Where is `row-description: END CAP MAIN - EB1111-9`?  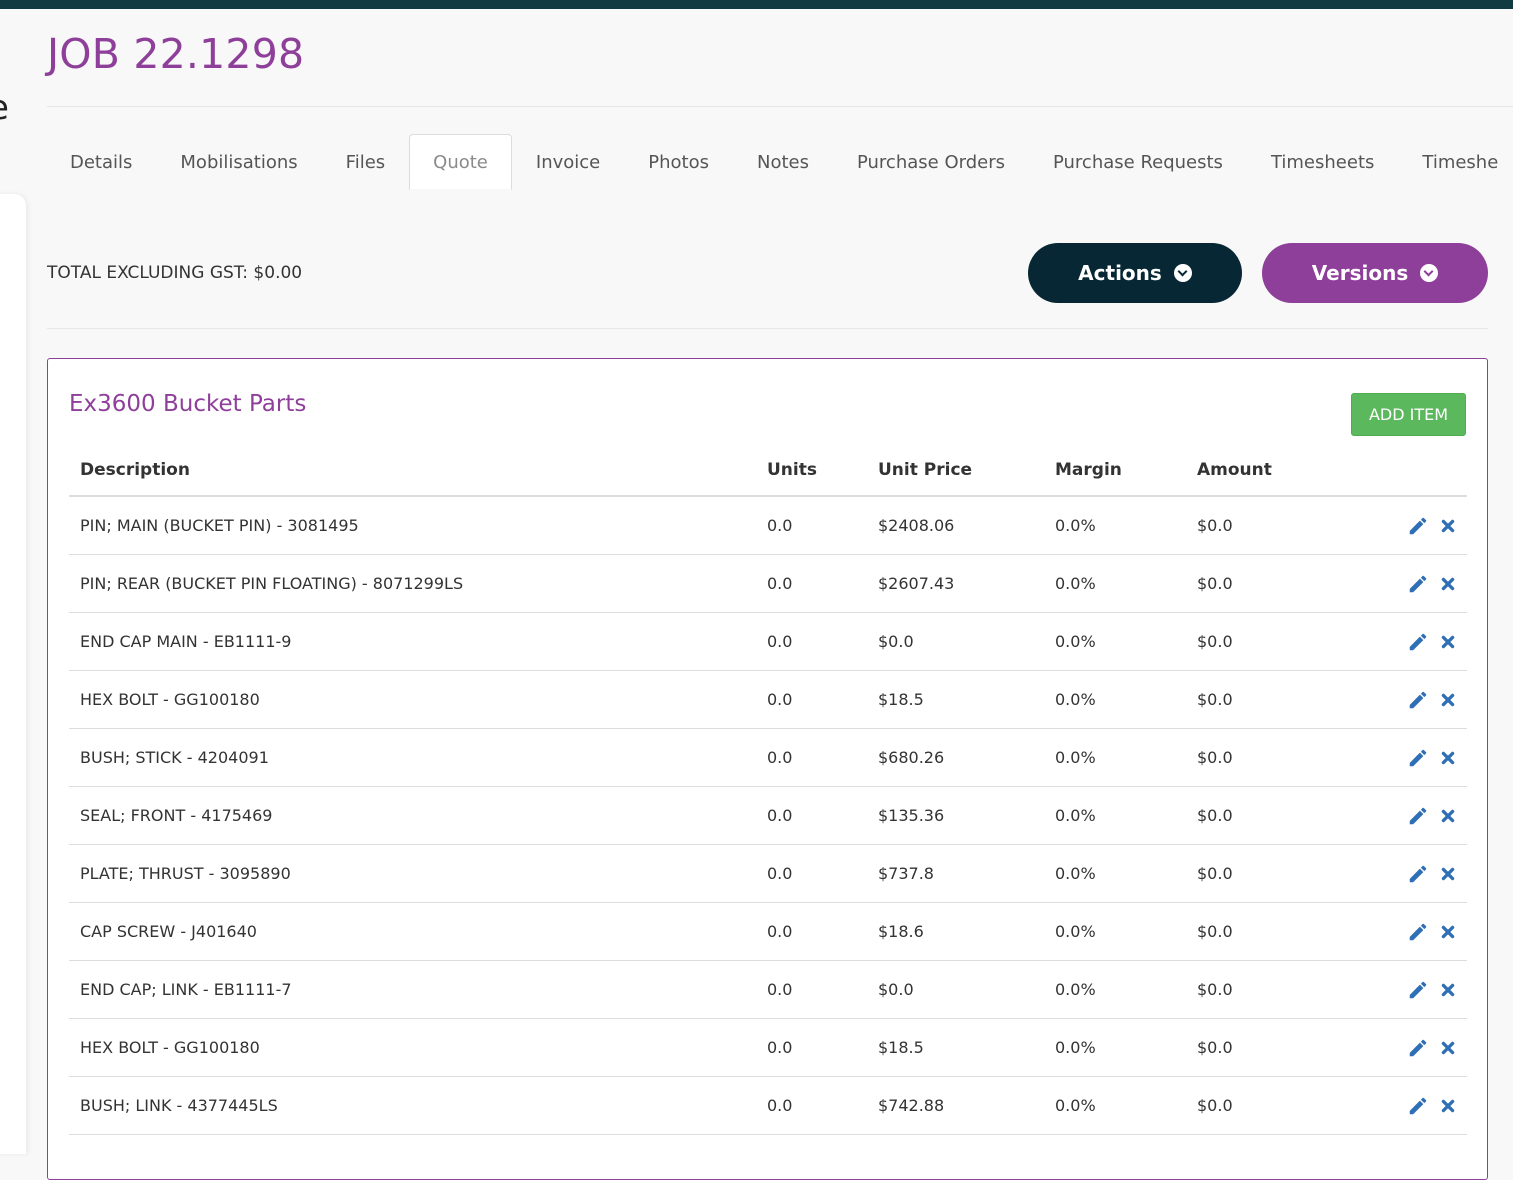 row-description: END CAP MAIN - EB1111-9 is located at coordinates (412, 641).